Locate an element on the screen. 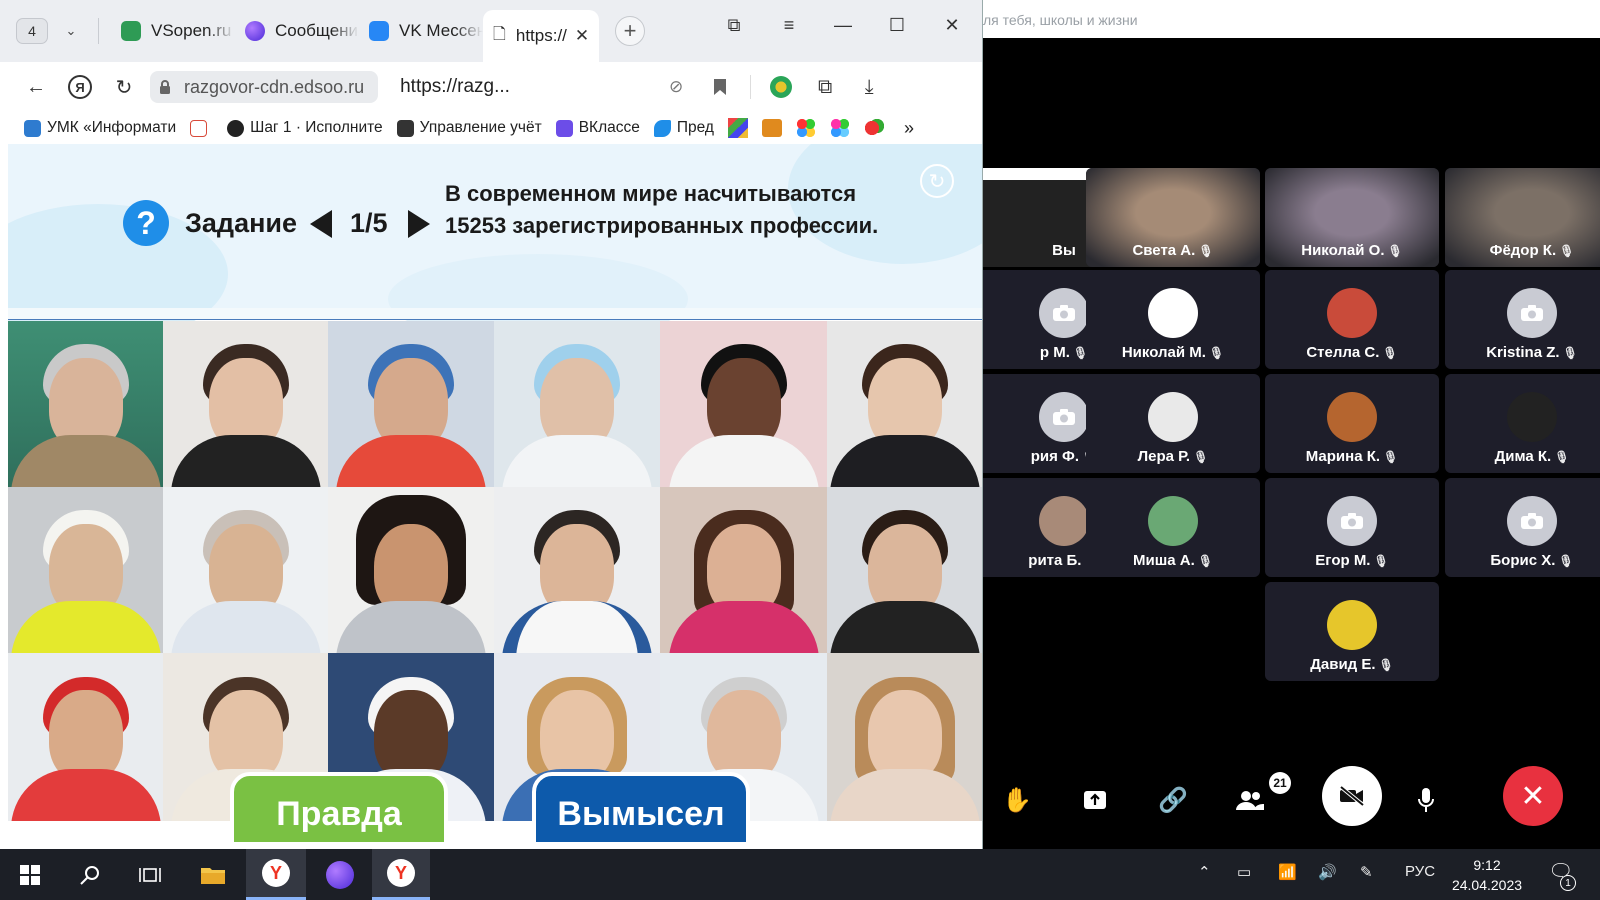 Image resolution: width=1600 pixels, height=900 pixels. link-icon: 🔗 is located at coordinates (1173, 800).